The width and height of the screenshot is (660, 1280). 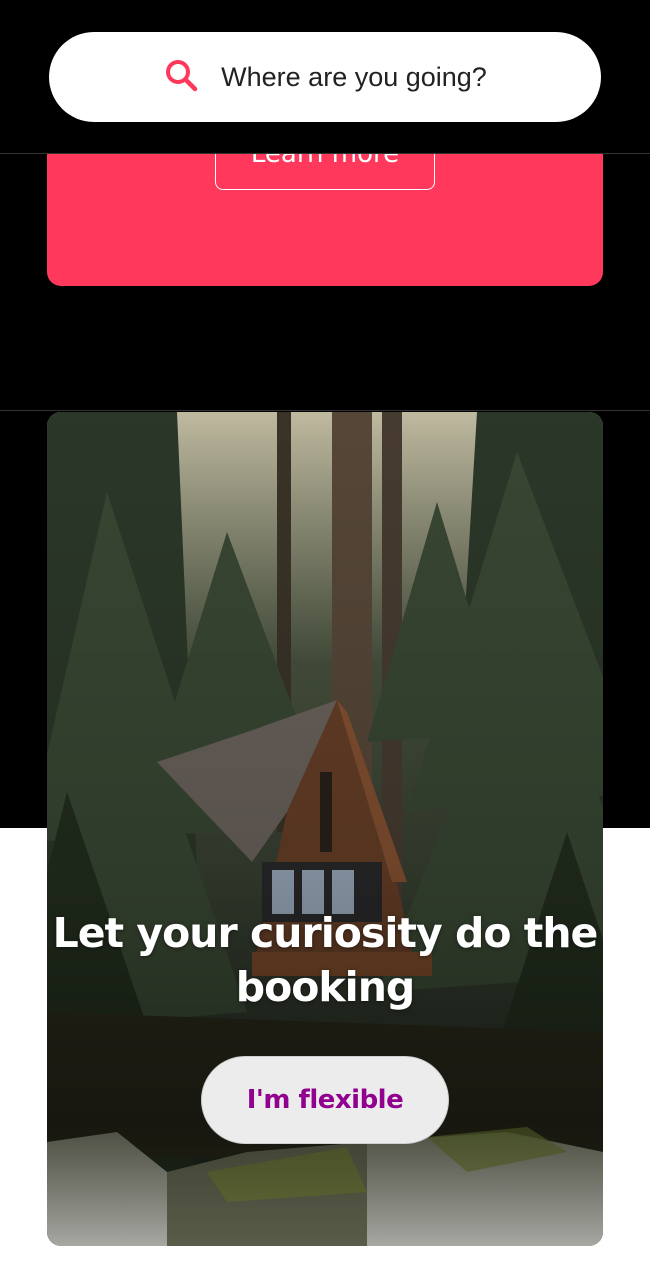 I want to click on header-divider, so click(x=325, y=153).